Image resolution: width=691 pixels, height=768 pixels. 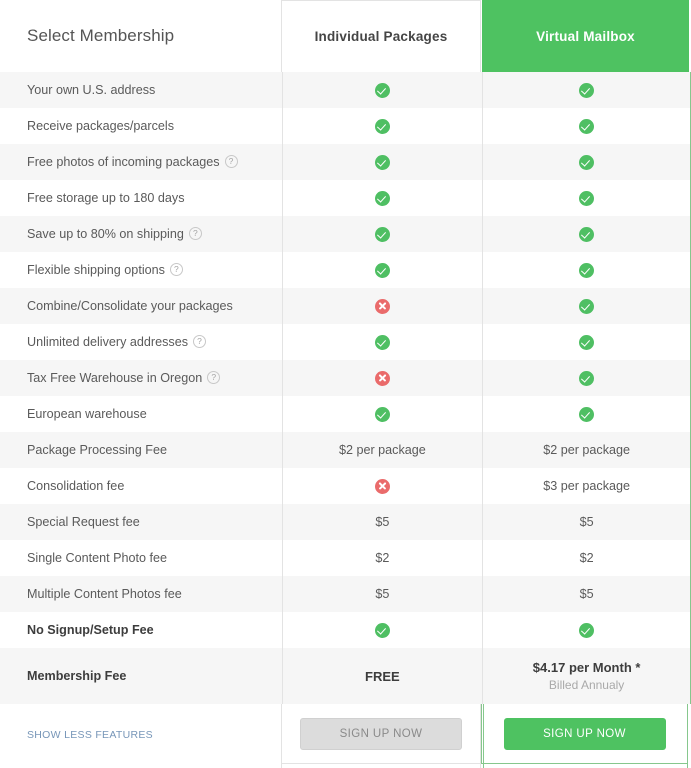 I want to click on table-row: Receive packages/parcels, so click(x=345, y=126).